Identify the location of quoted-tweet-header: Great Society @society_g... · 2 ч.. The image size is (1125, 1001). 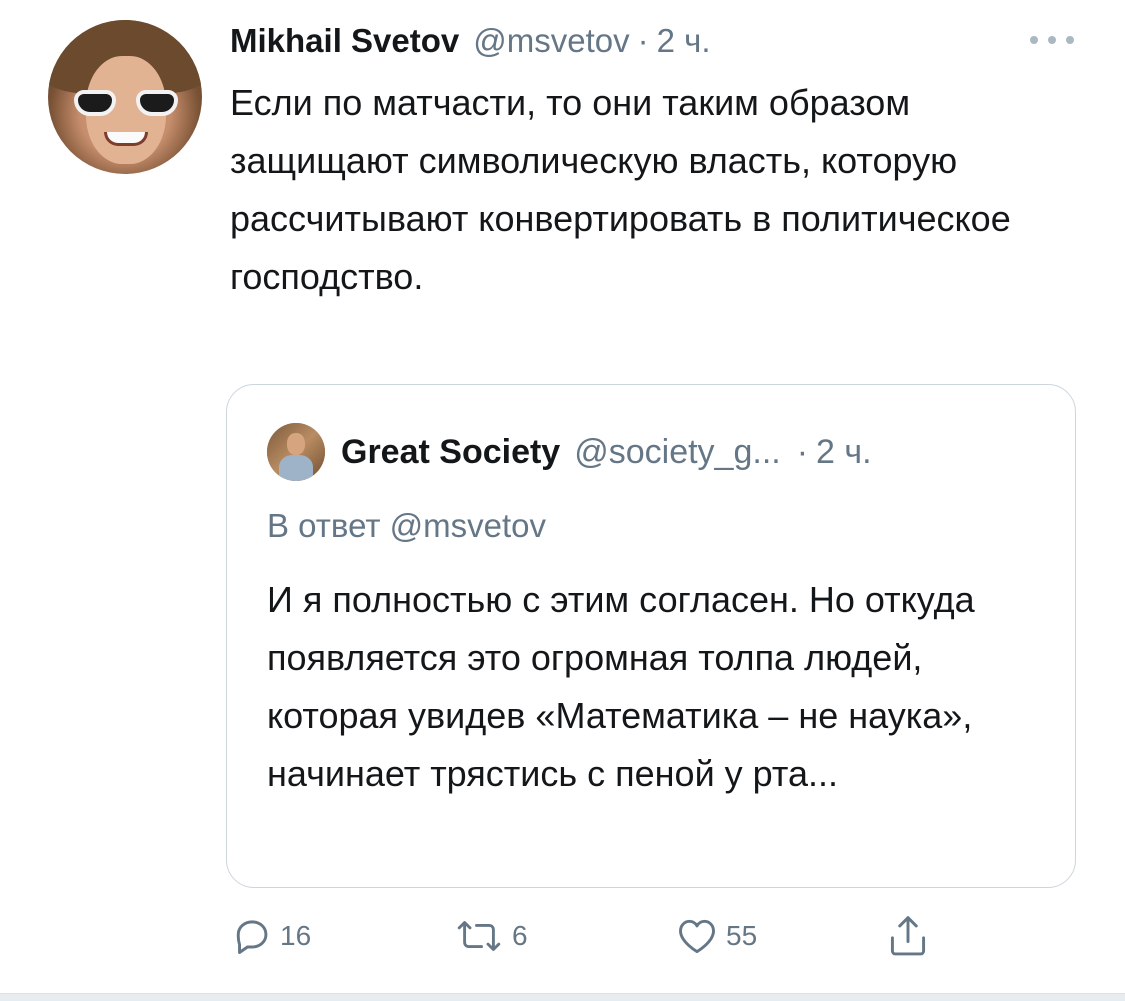
(606, 452).